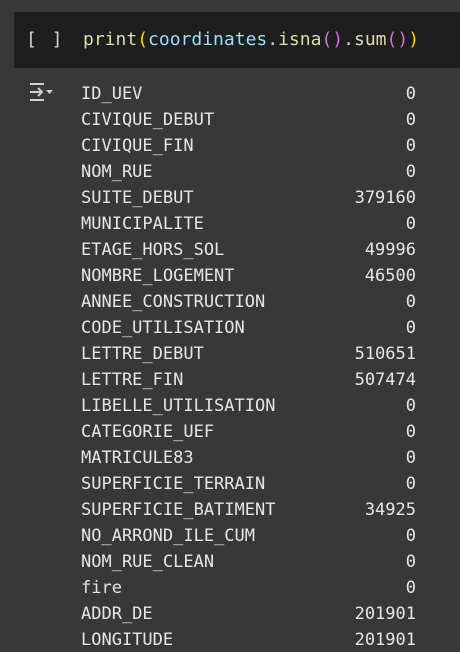 This screenshot has width=460, height=652. What do you see at coordinates (248, 276) in the screenshot?
I see `output-row: NOMBRE_LOGEMENT 46500` at bounding box center [248, 276].